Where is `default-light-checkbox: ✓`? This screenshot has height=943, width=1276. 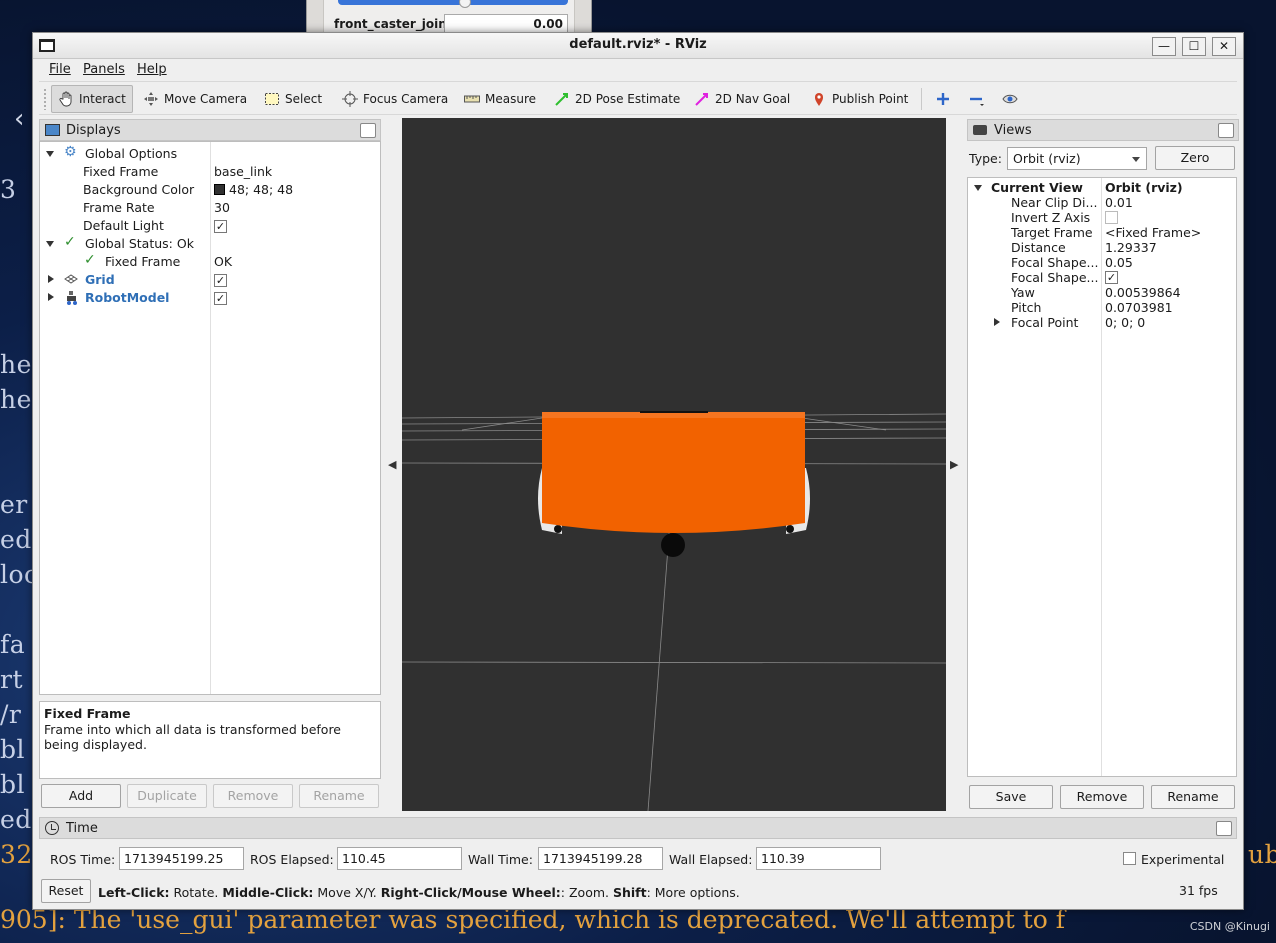
default-light-checkbox: ✓ is located at coordinates (220, 226).